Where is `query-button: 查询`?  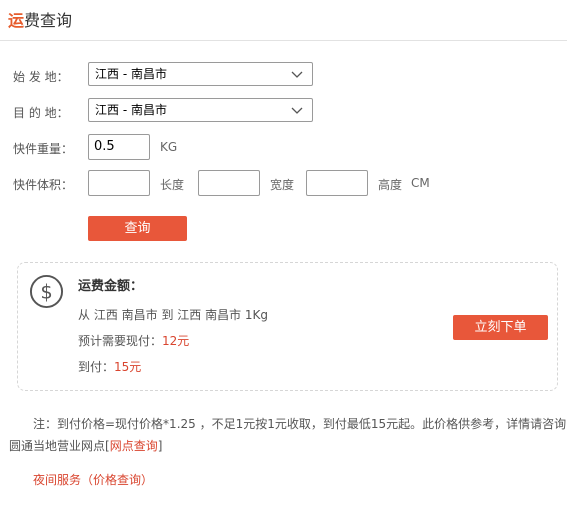 query-button: 查询 is located at coordinates (137, 228).